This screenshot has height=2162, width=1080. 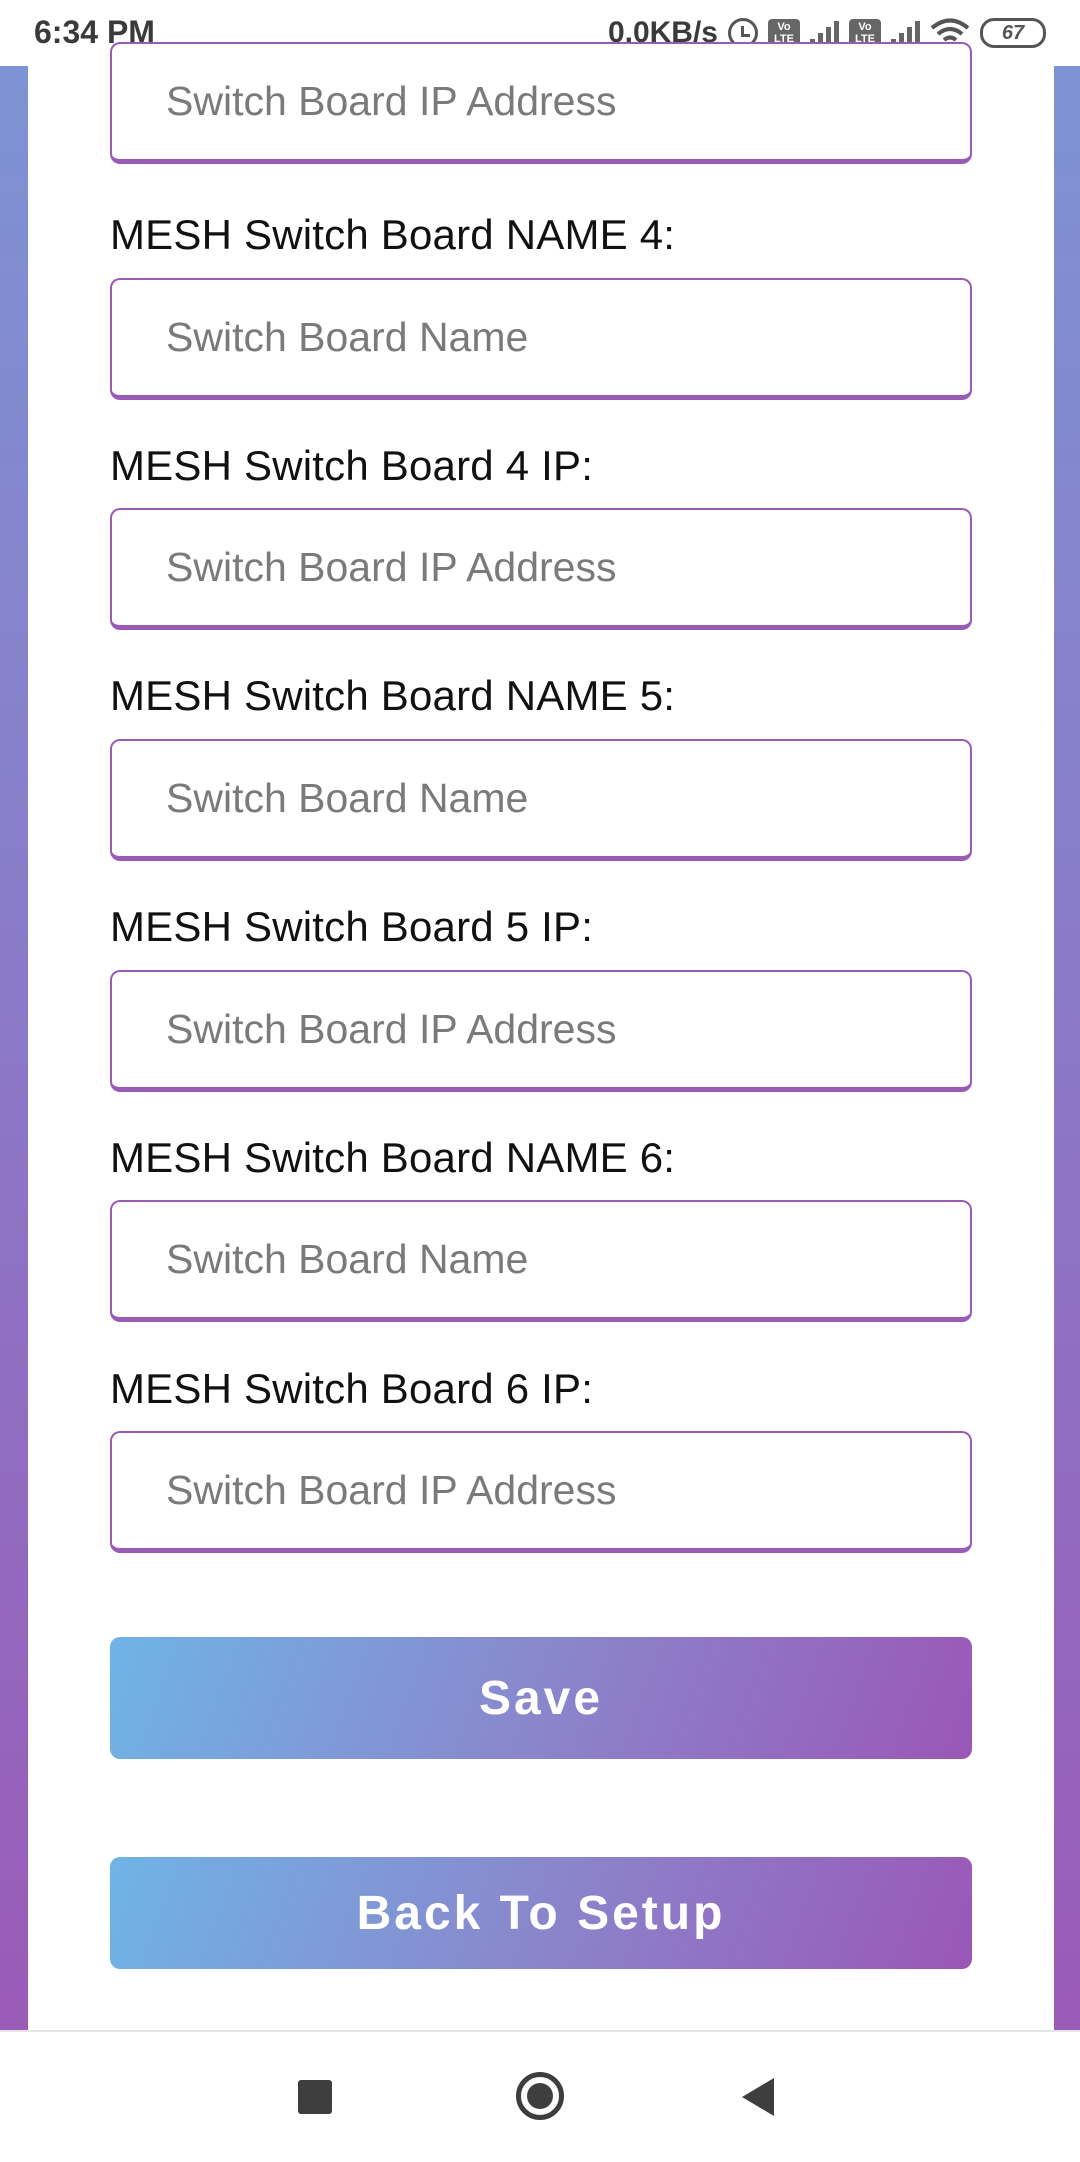 What do you see at coordinates (541, 1492) in the screenshot?
I see `switch-board-6-ip-input` at bounding box center [541, 1492].